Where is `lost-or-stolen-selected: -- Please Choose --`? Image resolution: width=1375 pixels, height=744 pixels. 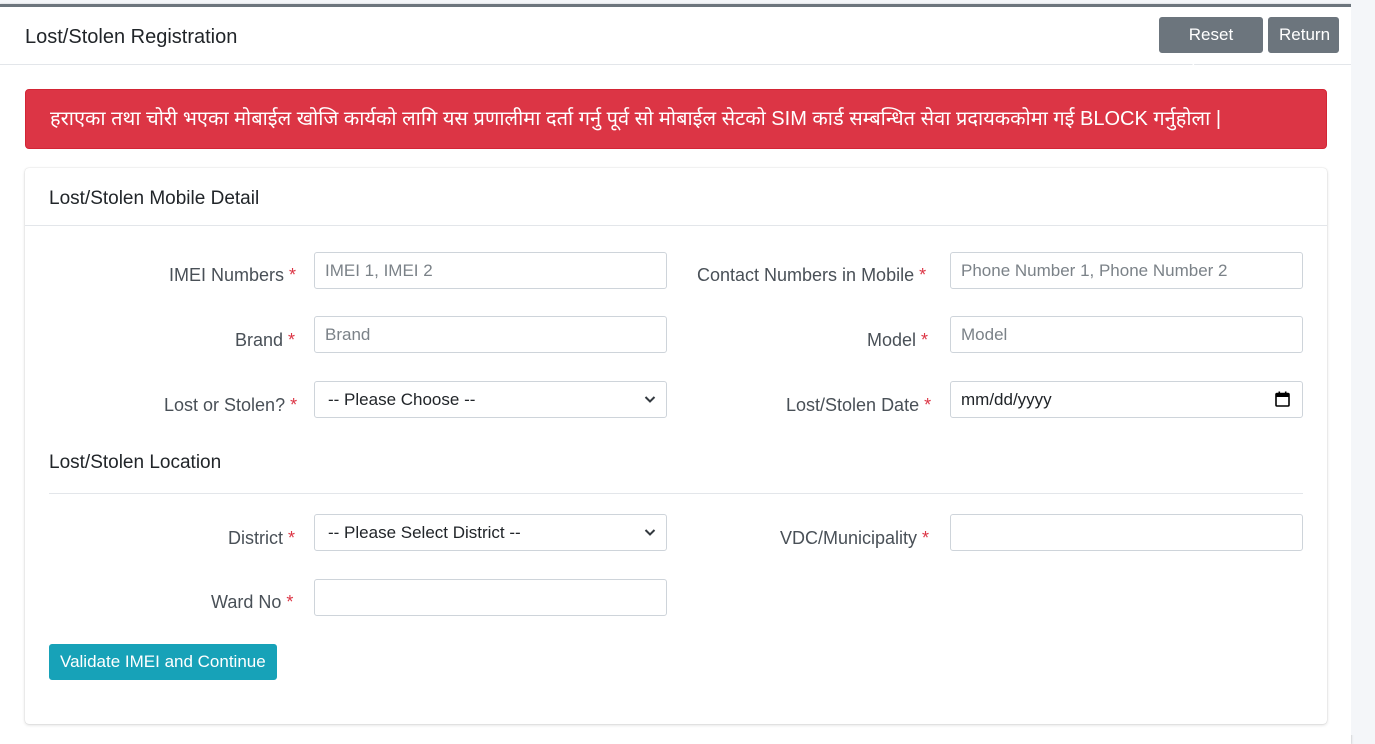
lost-or-stolen-selected: -- Please Choose -- is located at coordinates (402, 399).